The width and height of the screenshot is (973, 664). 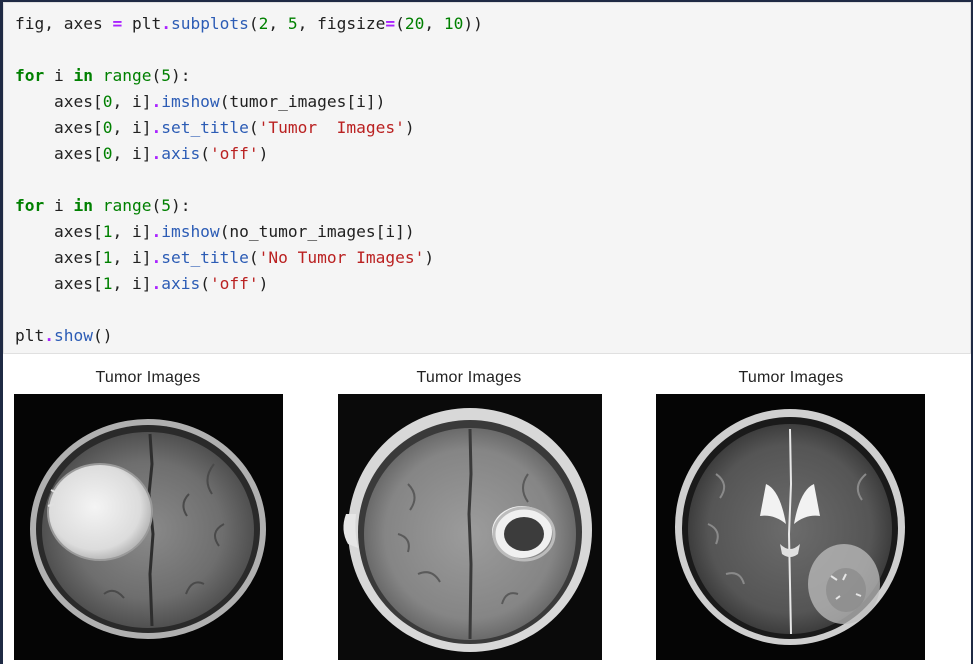 I want to click on subplot-title-3: Tumor Images, so click(x=791, y=377).